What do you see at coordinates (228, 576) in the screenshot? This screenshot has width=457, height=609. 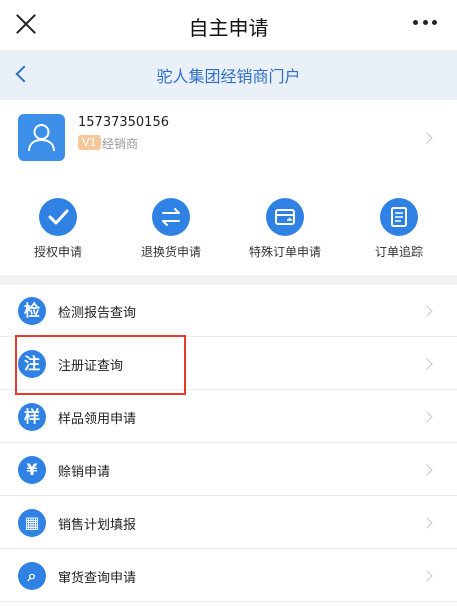 I see `menu-item-channel-conflict: ⌕ 窜货查询申请` at bounding box center [228, 576].